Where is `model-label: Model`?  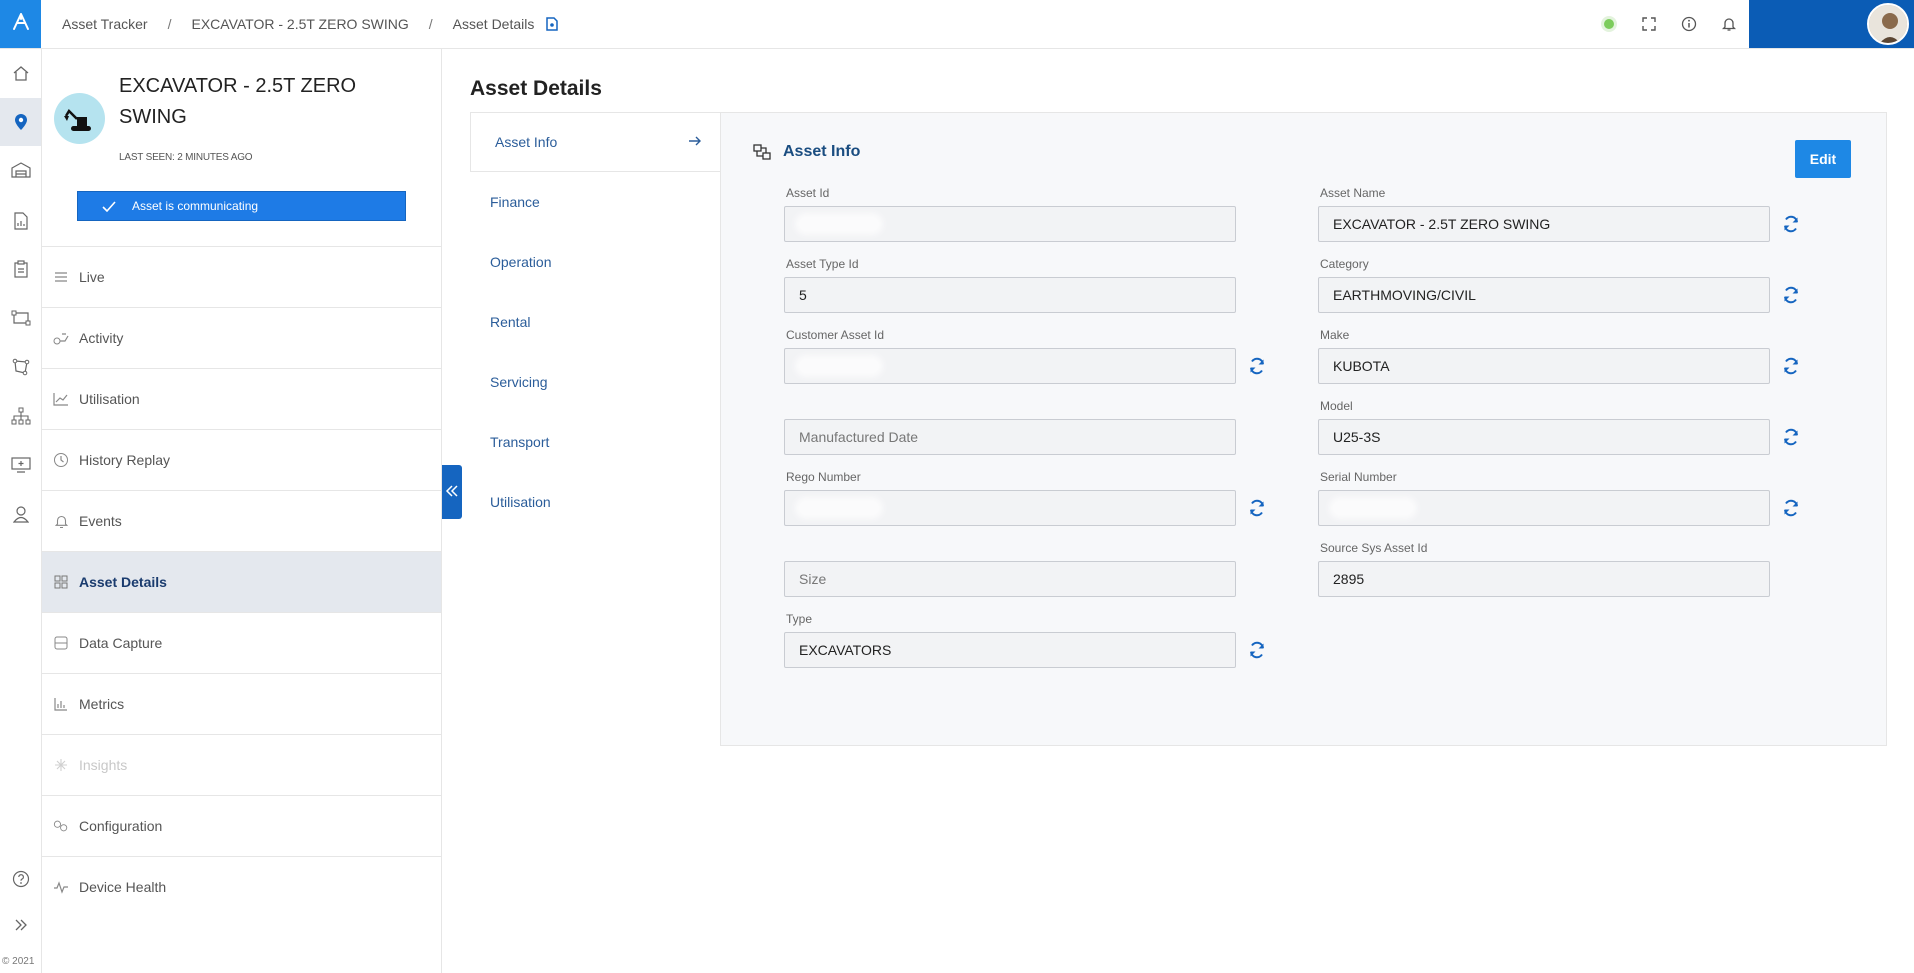
model-label: Model is located at coordinates (1336, 406).